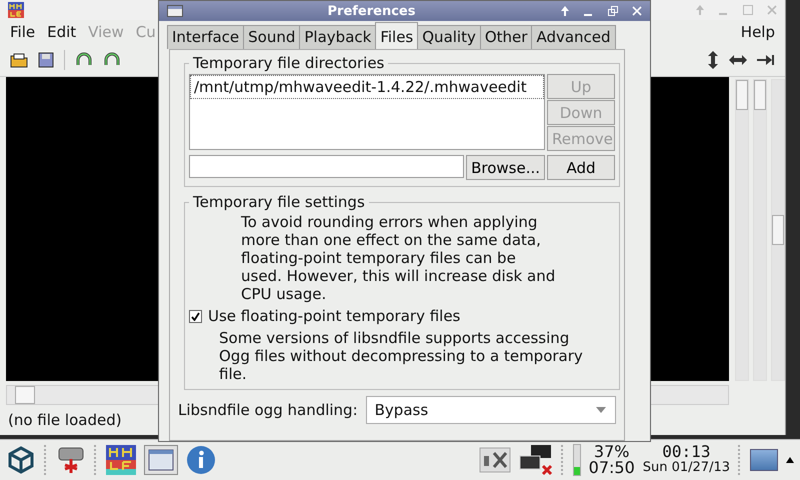 Image resolution: width=800 pixels, height=480 pixels. Describe the element at coordinates (790, 460) in the screenshot. I see `up-arrow-icon` at that location.